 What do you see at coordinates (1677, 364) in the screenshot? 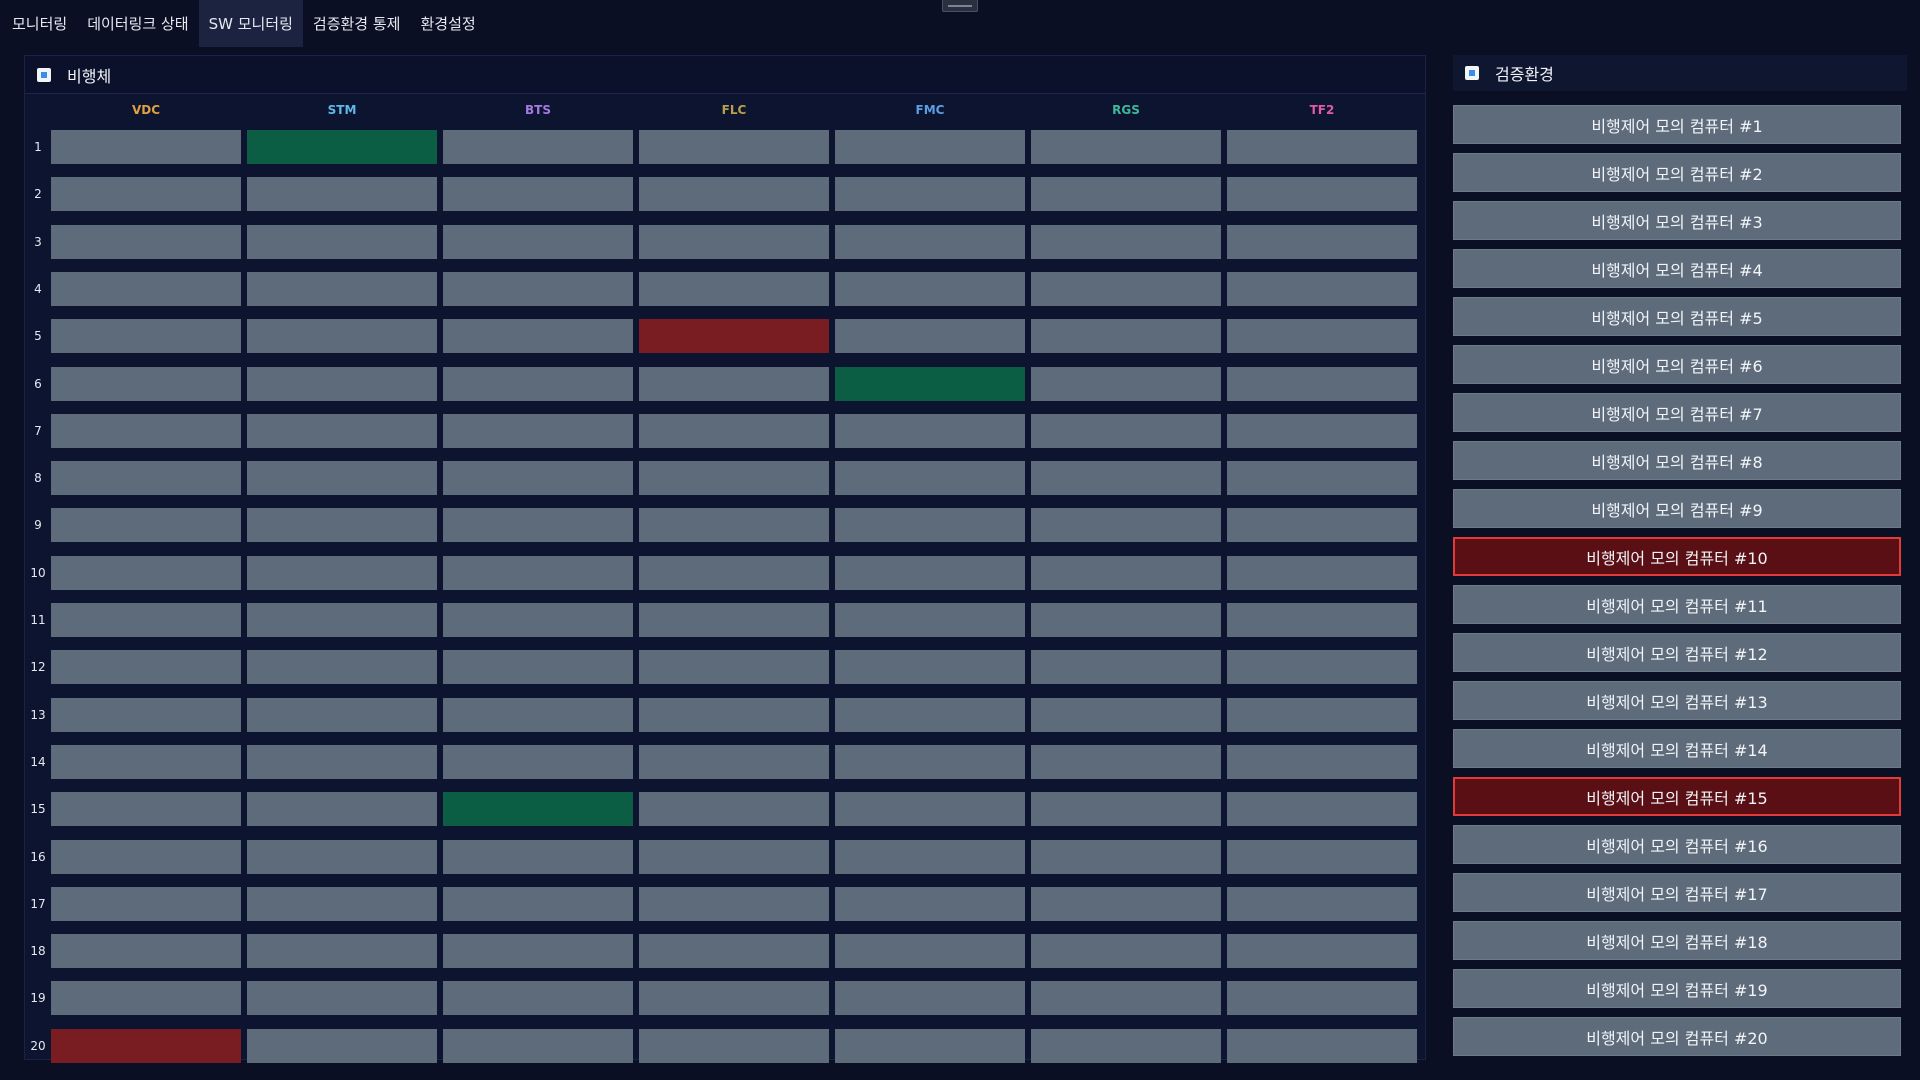
I see `sim-computer-button-6: 비행제어 모의 컴퓨터 #6` at bounding box center [1677, 364].